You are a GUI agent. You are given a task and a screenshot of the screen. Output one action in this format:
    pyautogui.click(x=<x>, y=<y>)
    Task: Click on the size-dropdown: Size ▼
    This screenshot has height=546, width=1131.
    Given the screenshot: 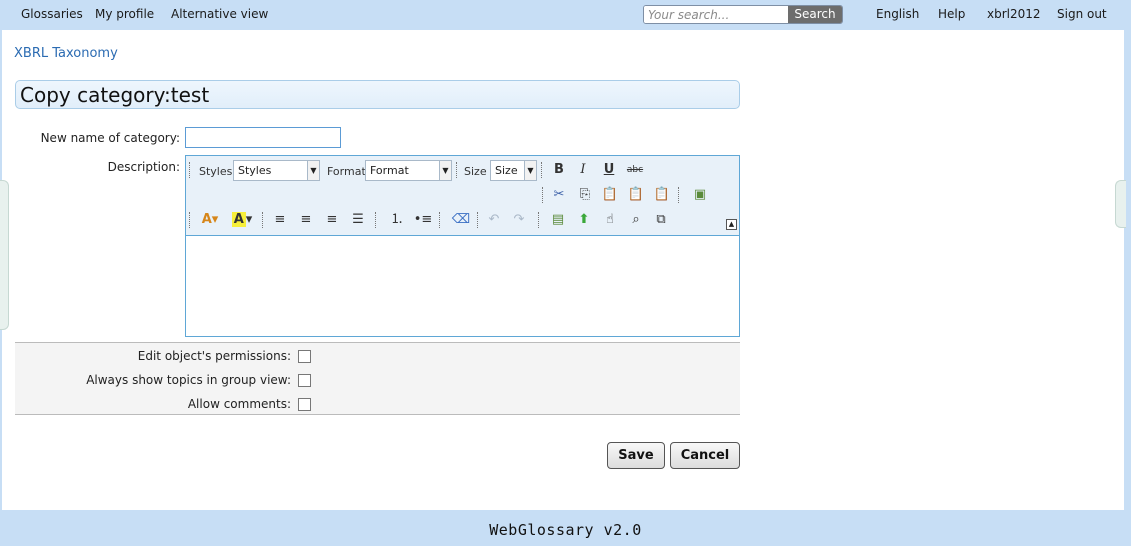 What is the action you would take?
    pyautogui.click(x=513, y=170)
    